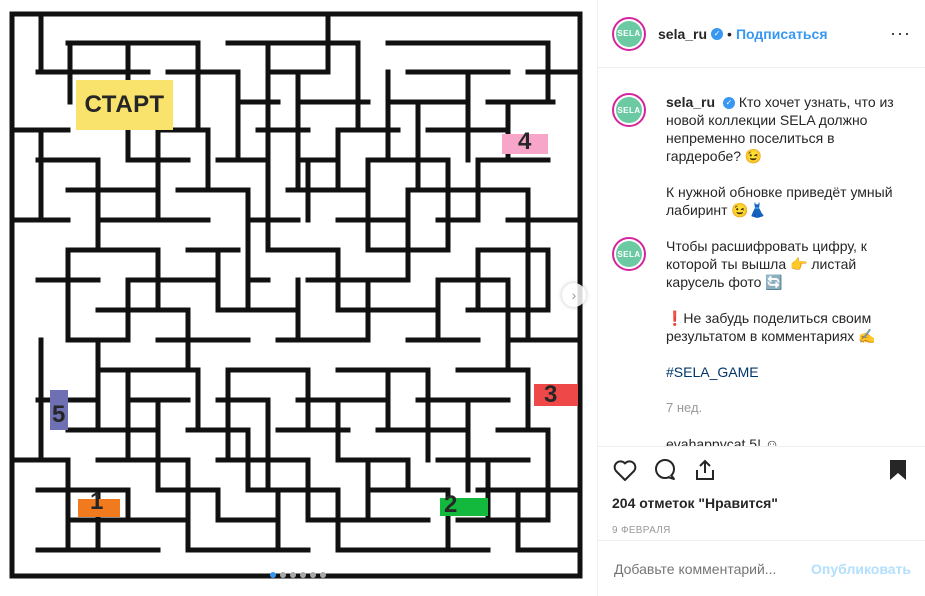  I want to click on maze-start-label: СТАРТ, so click(124, 104).